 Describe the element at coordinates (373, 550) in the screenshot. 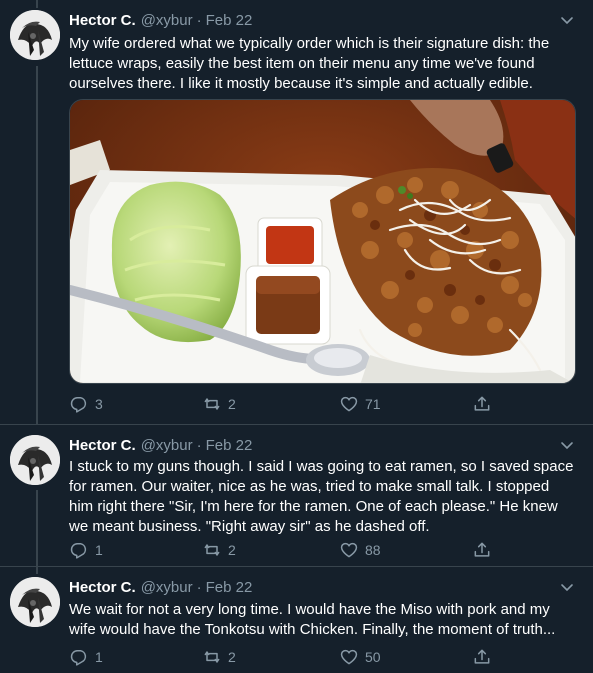

I see `like-count: 88` at that location.